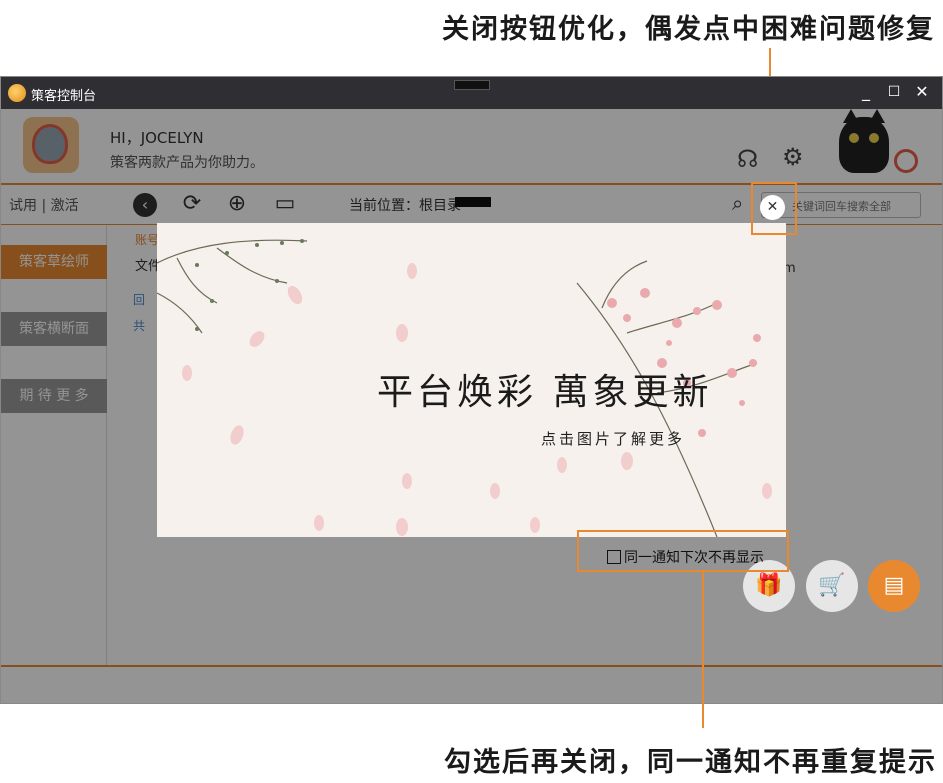  What do you see at coordinates (866, 92) in the screenshot?
I see `minimize-button: _` at bounding box center [866, 92].